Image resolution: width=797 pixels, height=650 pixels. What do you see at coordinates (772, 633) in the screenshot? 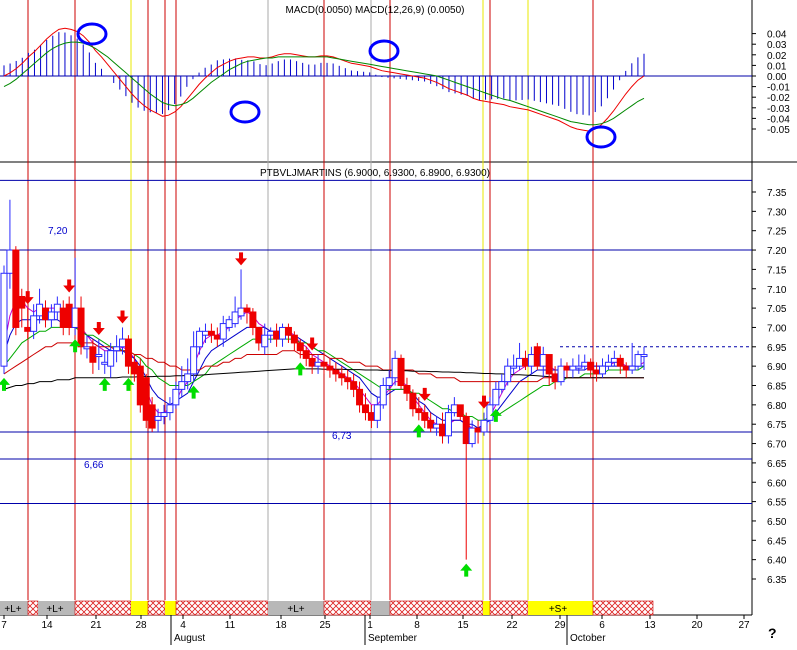
I see `help-icon: ?` at bounding box center [772, 633].